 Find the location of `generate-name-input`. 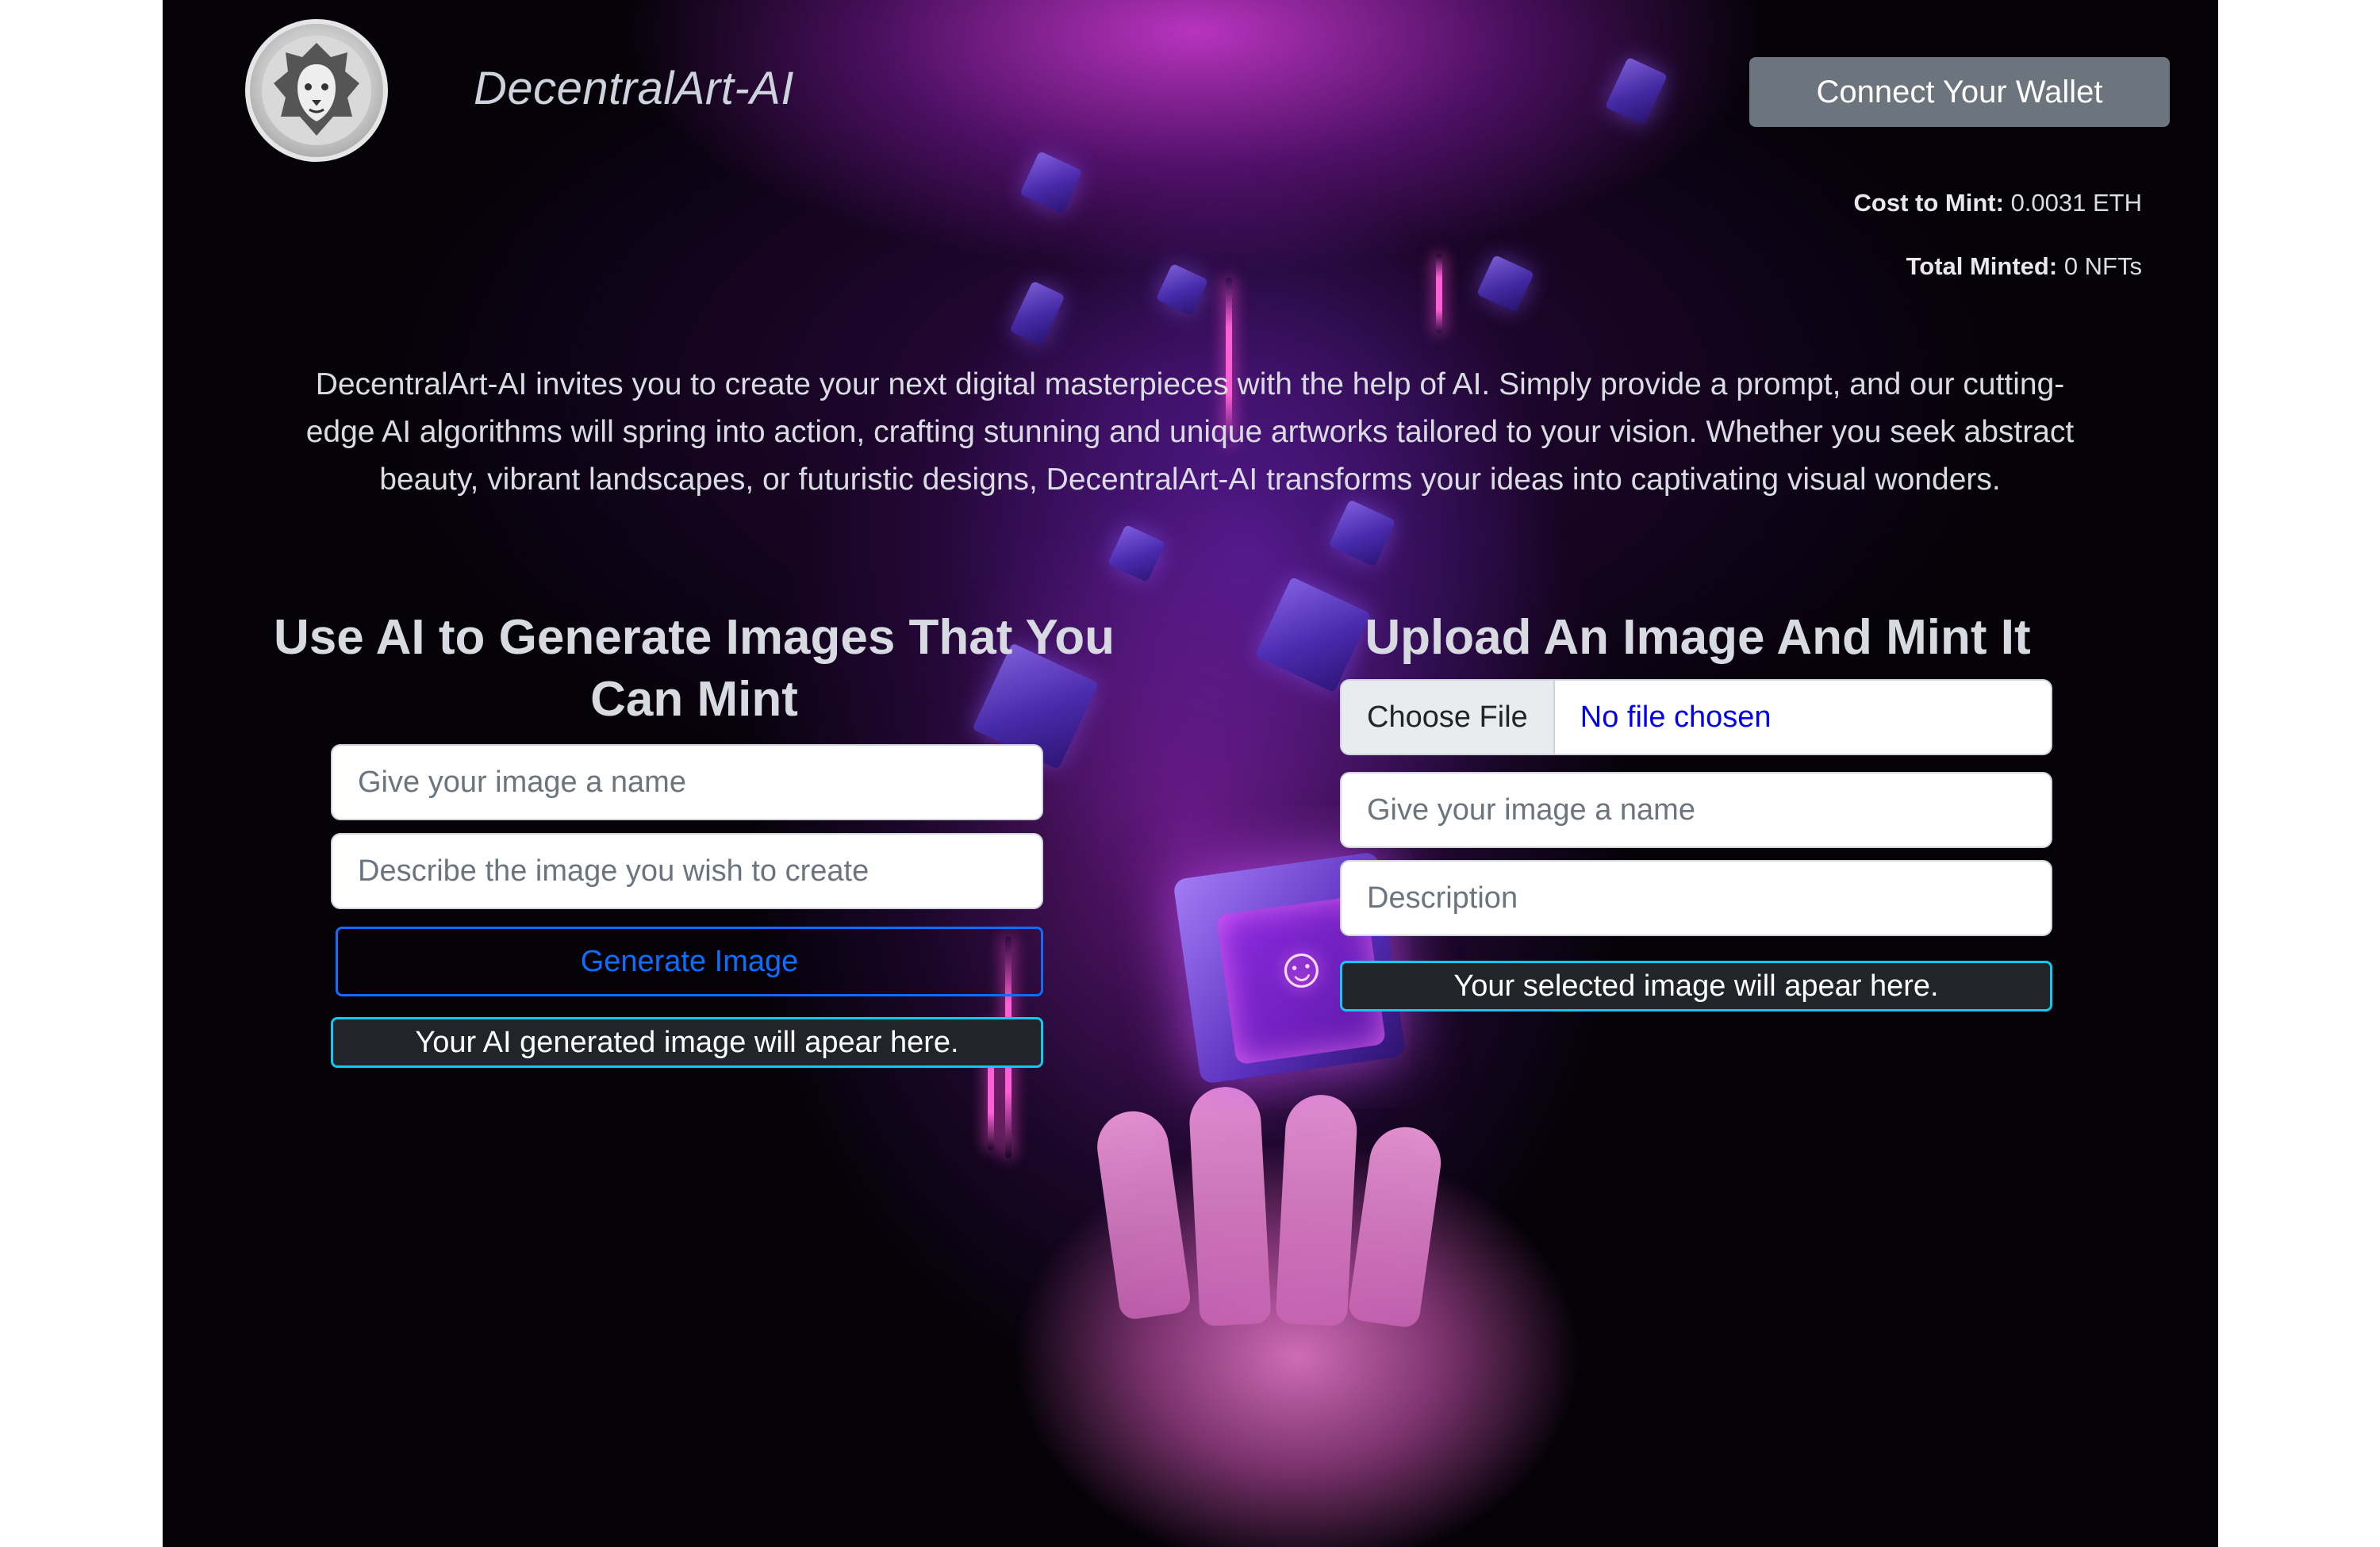

generate-name-input is located at coordinates (687, 782).